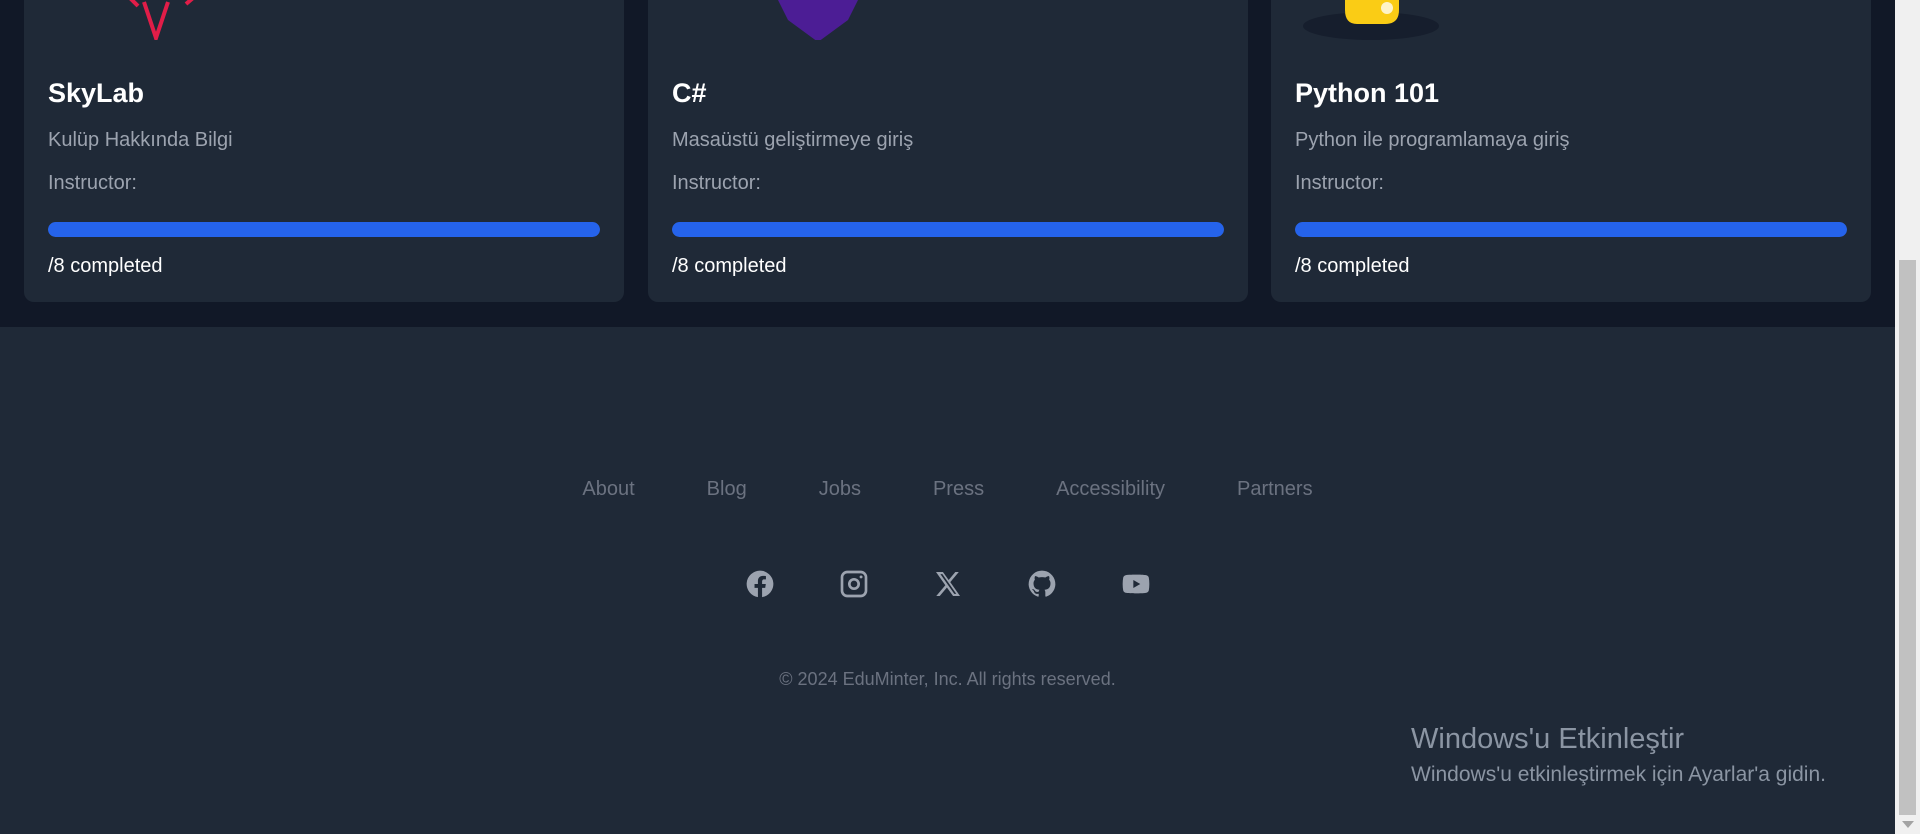 The image size is (1920, 834). I want to click on youtube-icon, so click(1136, 584).